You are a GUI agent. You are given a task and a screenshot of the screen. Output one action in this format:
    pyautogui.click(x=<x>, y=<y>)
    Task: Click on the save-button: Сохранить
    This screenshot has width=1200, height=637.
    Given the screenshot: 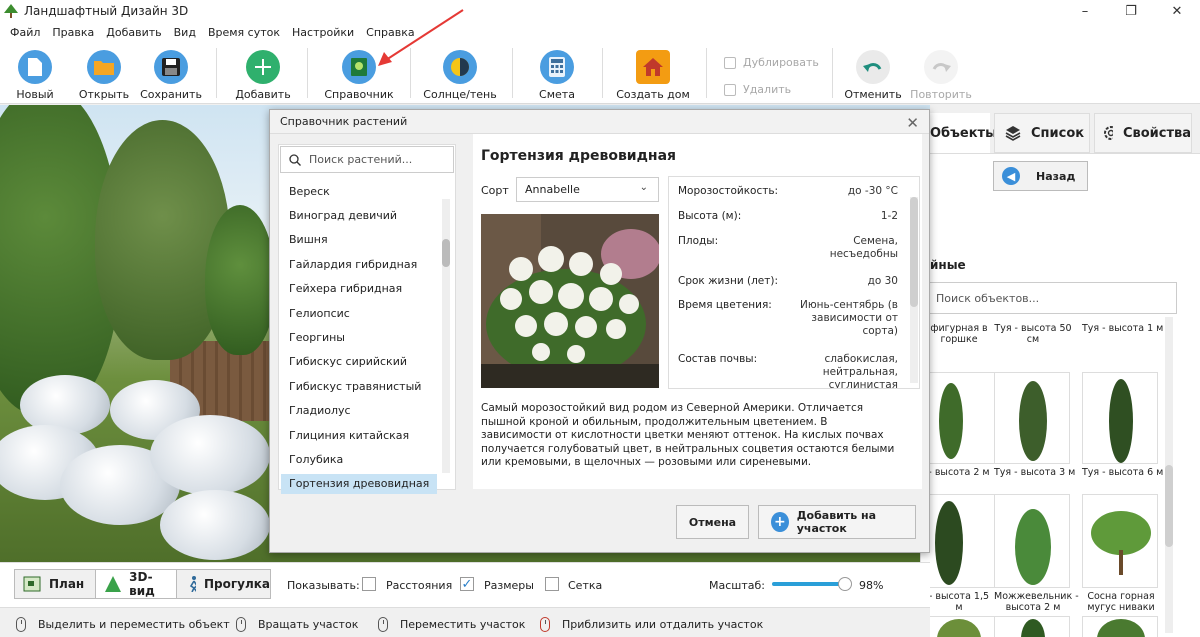 What is the action you would take?
    pyautogui.click(x=171, y=73)
    